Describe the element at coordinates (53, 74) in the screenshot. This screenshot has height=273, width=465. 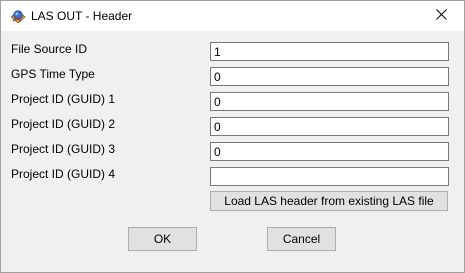
I see `gps-time-type-label: GPS Time Type` at that location.